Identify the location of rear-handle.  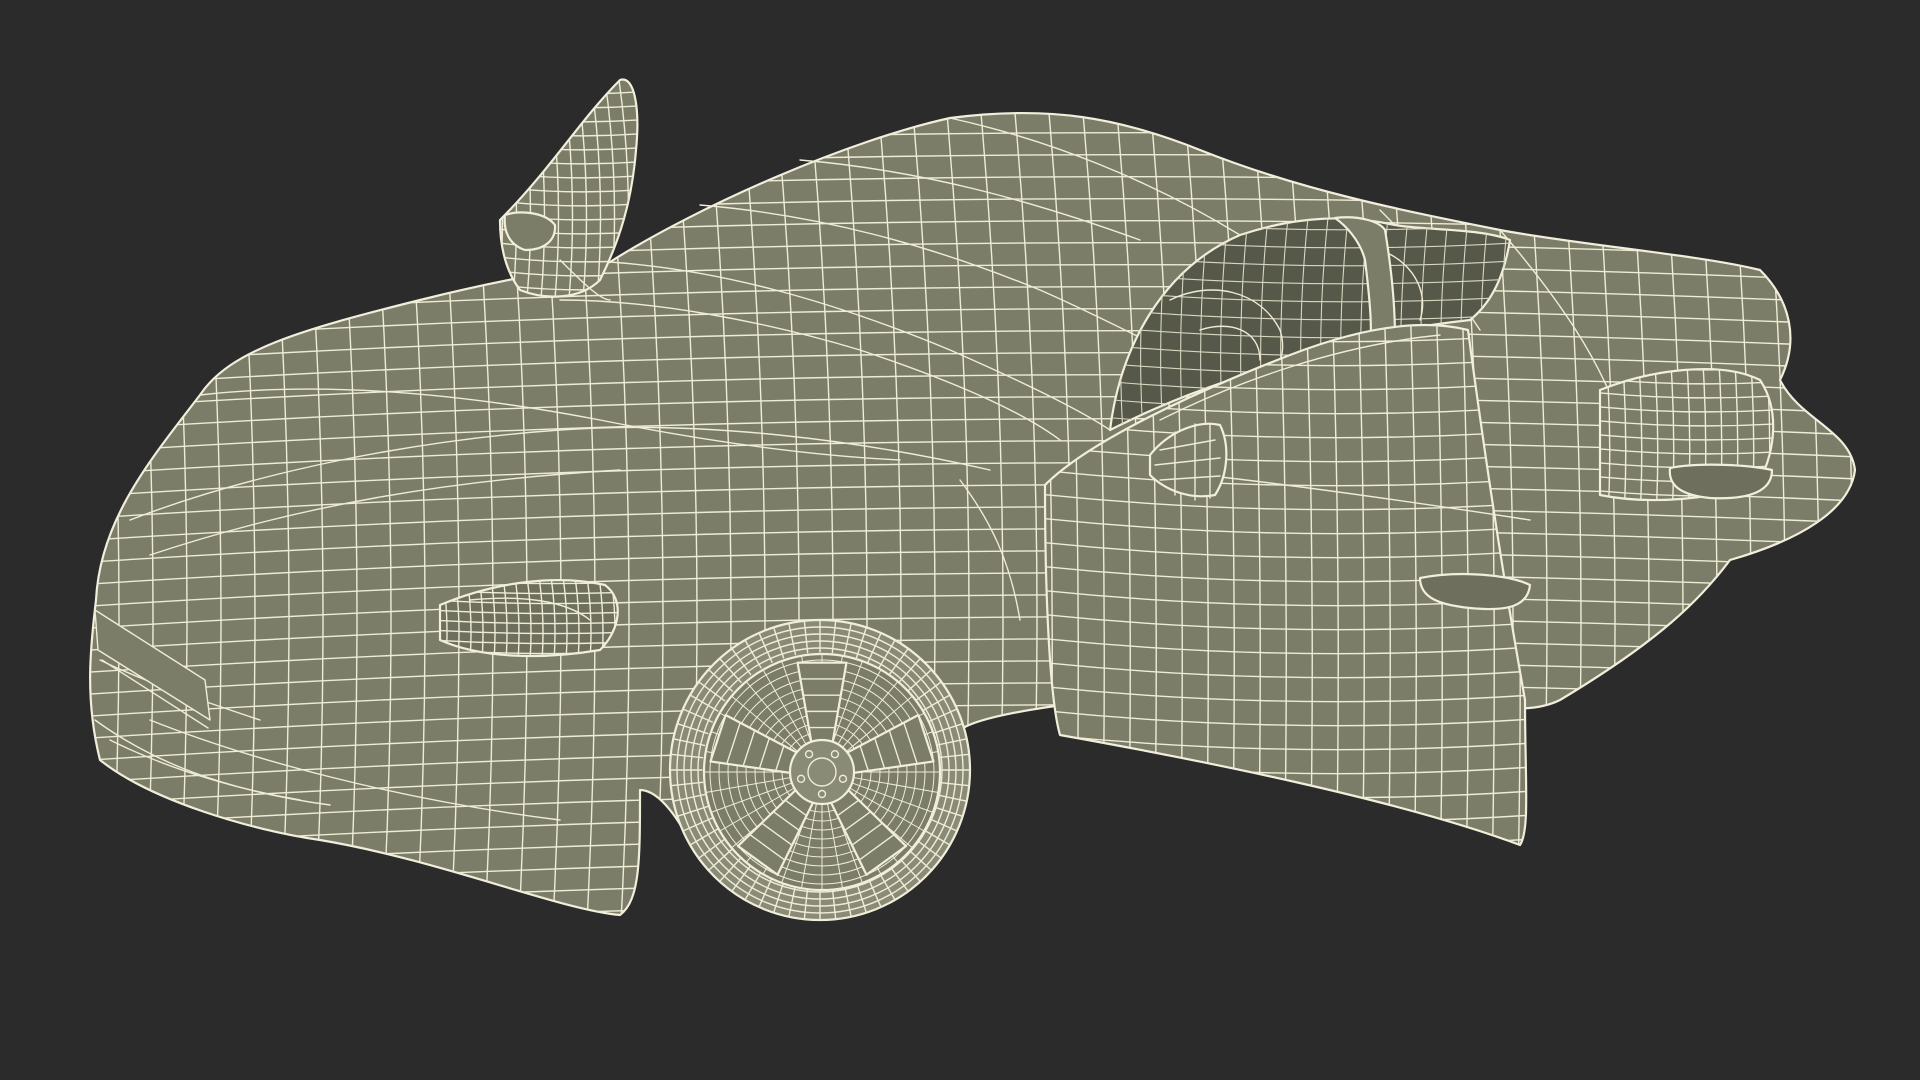
(1721, 481).